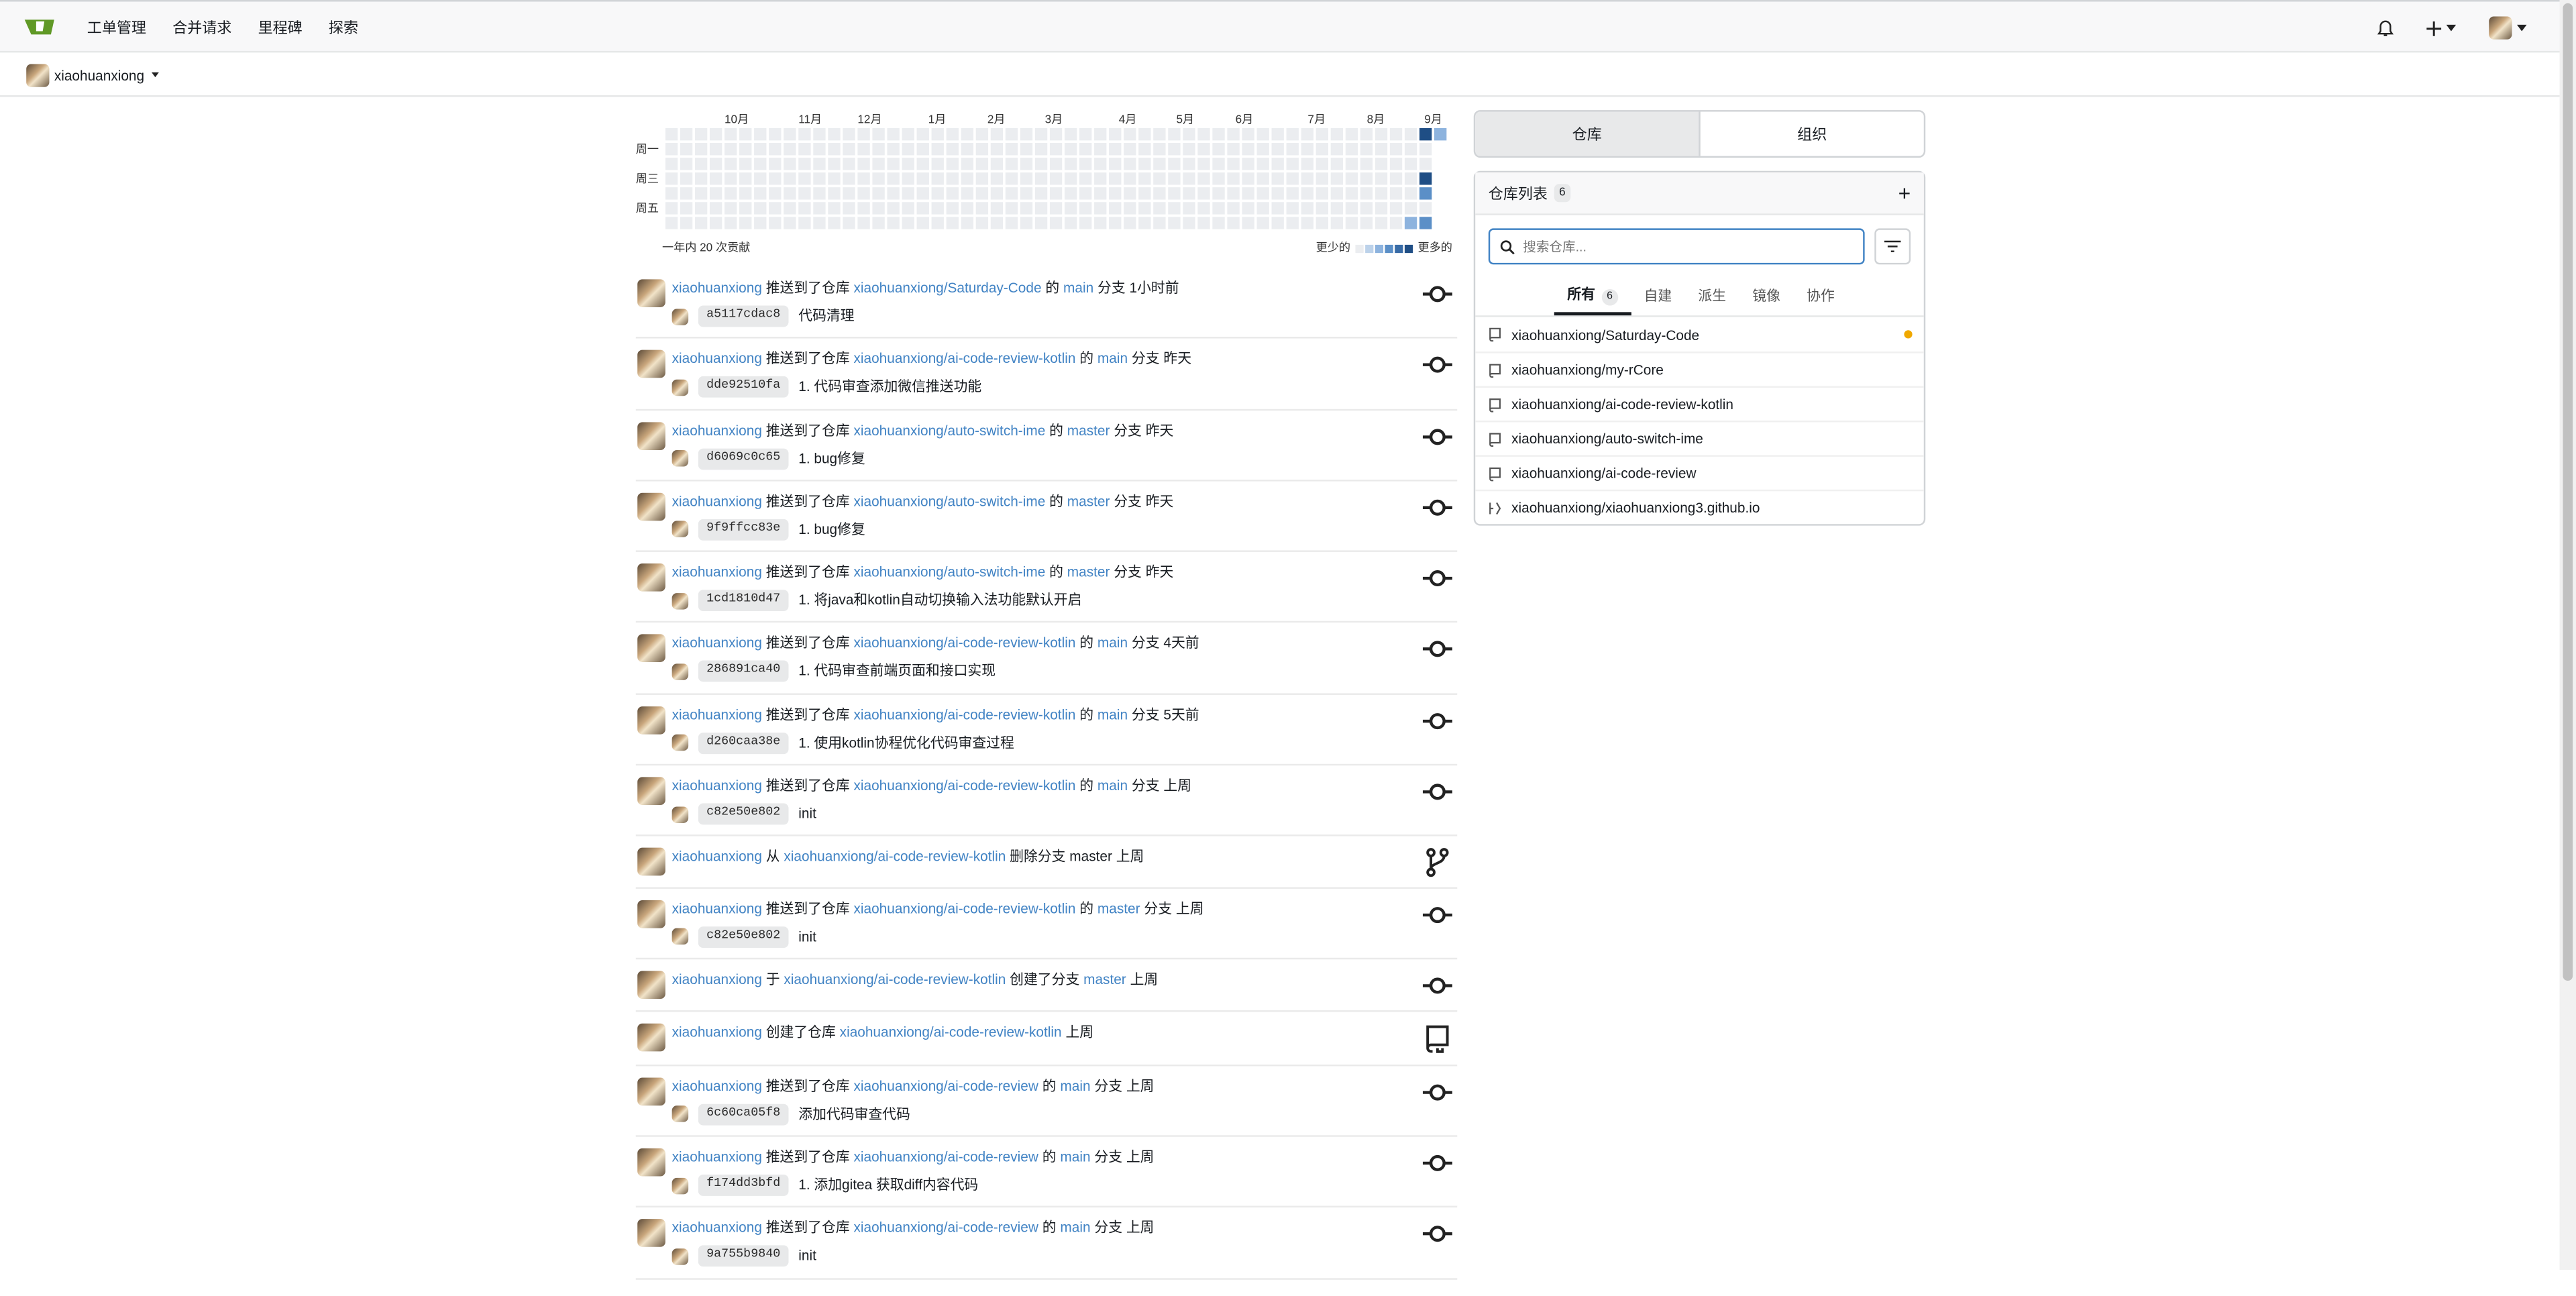 This screenshot has height=1296, width=2576. What do you see at coordinates (743, 672) in the screenshot?
I see `commit-sha-link: 286891ca40` at bounding box center [743, 672].